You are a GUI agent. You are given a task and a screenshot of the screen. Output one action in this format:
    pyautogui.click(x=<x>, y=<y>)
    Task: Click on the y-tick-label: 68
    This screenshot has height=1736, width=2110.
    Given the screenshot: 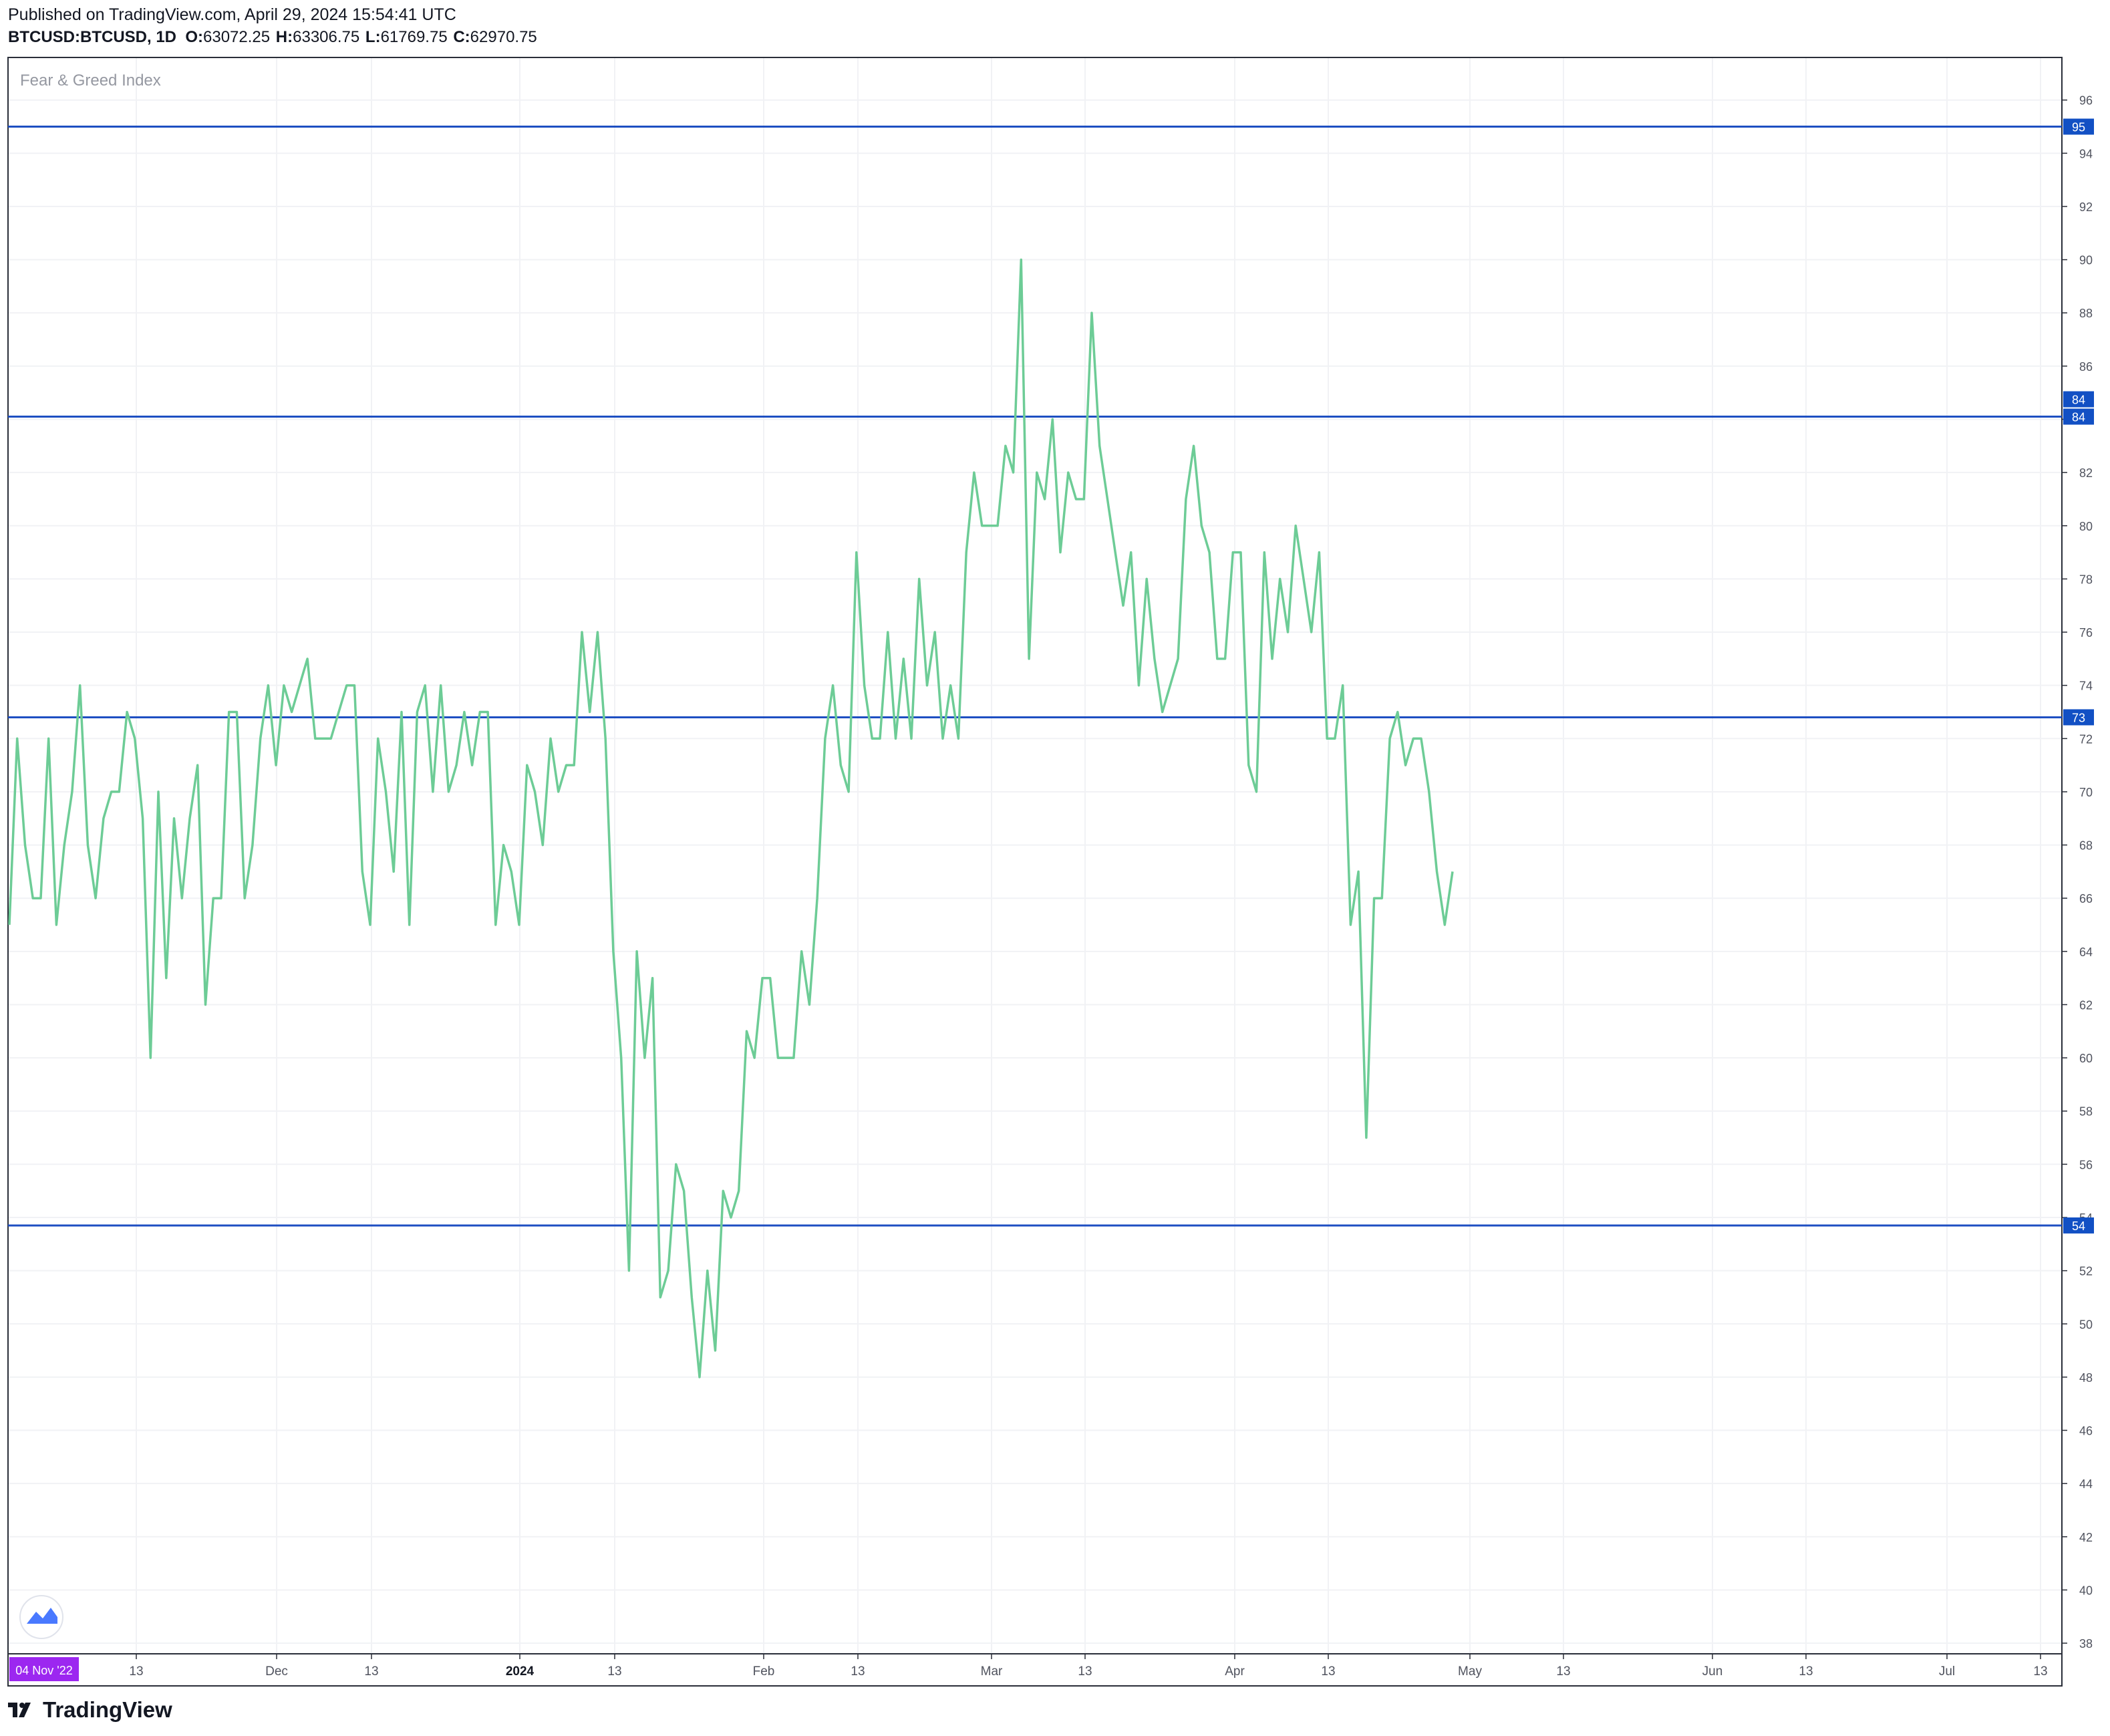 What is the action you would take?
    pyautogui.click(x=2086, y=846)
    